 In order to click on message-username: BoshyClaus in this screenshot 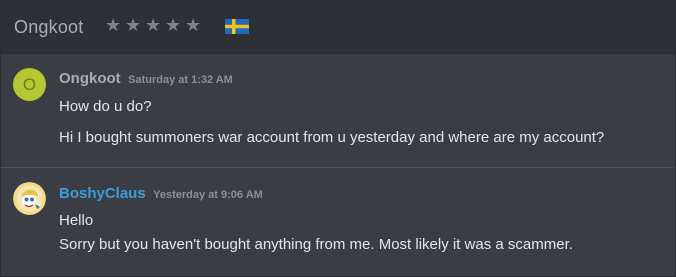, I will do `click(102, 193)`.